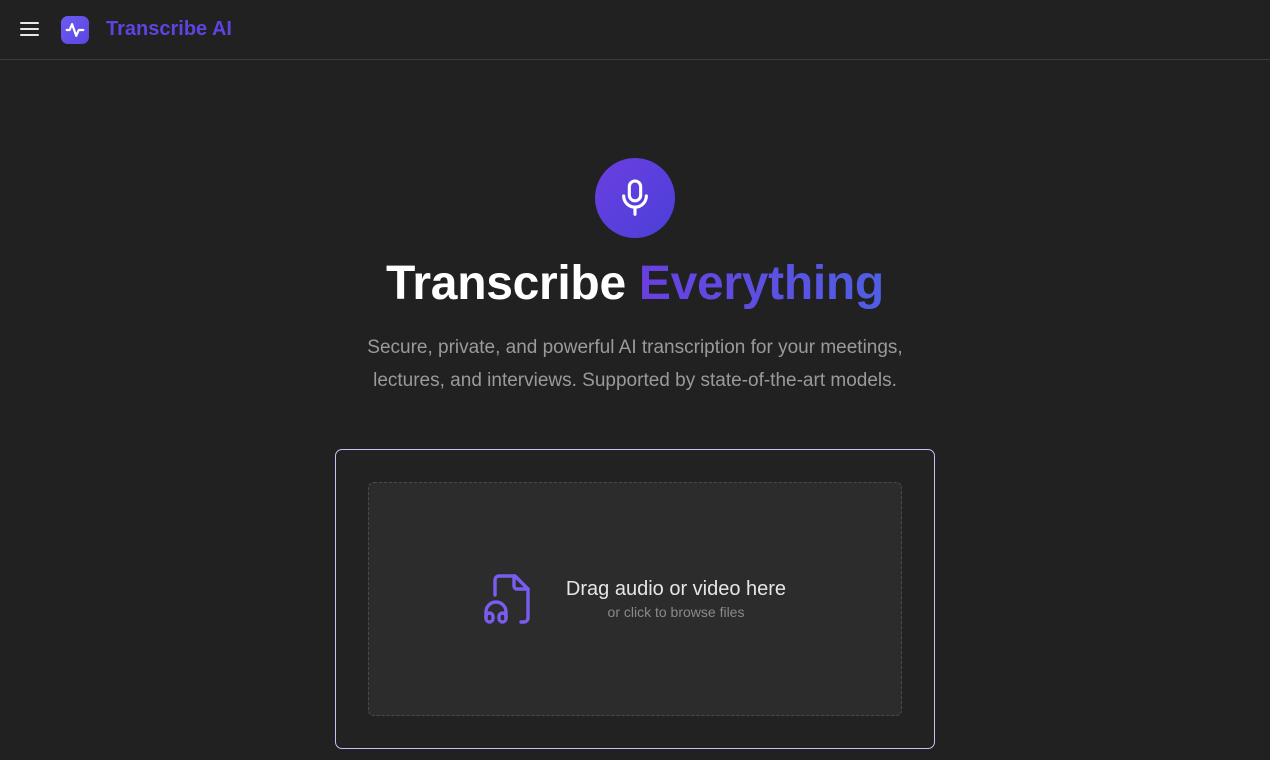 The image size is (1270, 760). Describe the element at coordinates (512, 283) in the screenshot. I see `title-part-plain: Transcribe` at that location.